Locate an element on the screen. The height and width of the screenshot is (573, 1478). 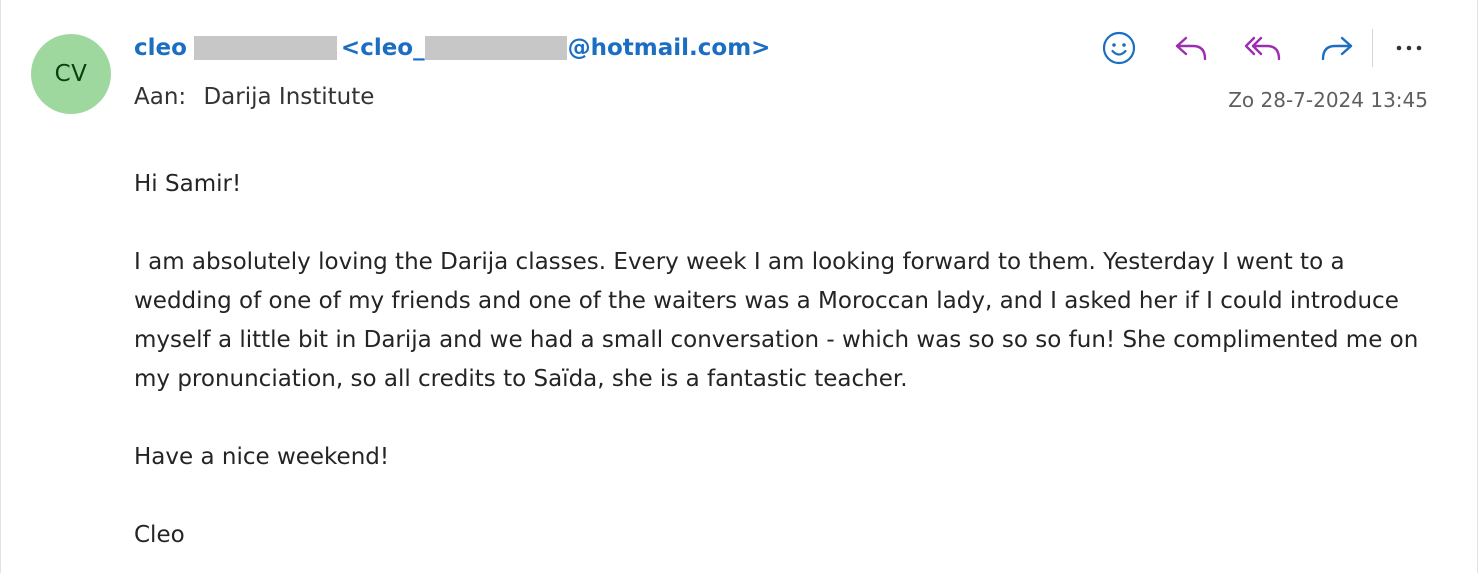
redacted-surname is located at coordinates (265, 48).